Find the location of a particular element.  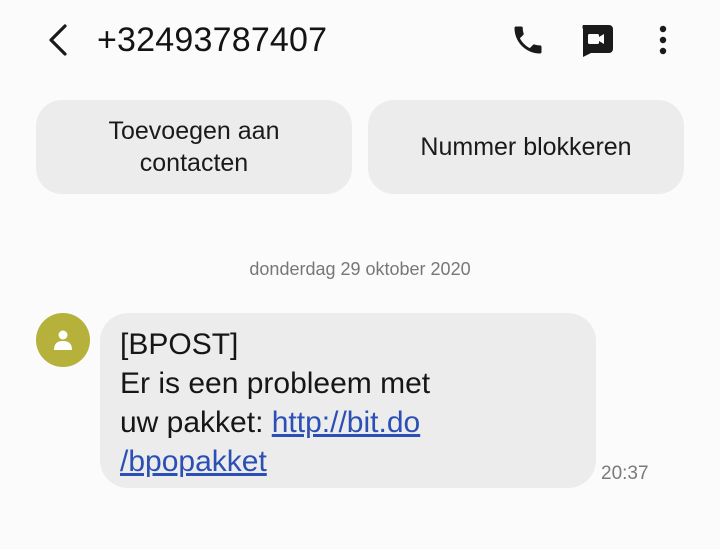

video-call-button is located at coordinates (596, 40).